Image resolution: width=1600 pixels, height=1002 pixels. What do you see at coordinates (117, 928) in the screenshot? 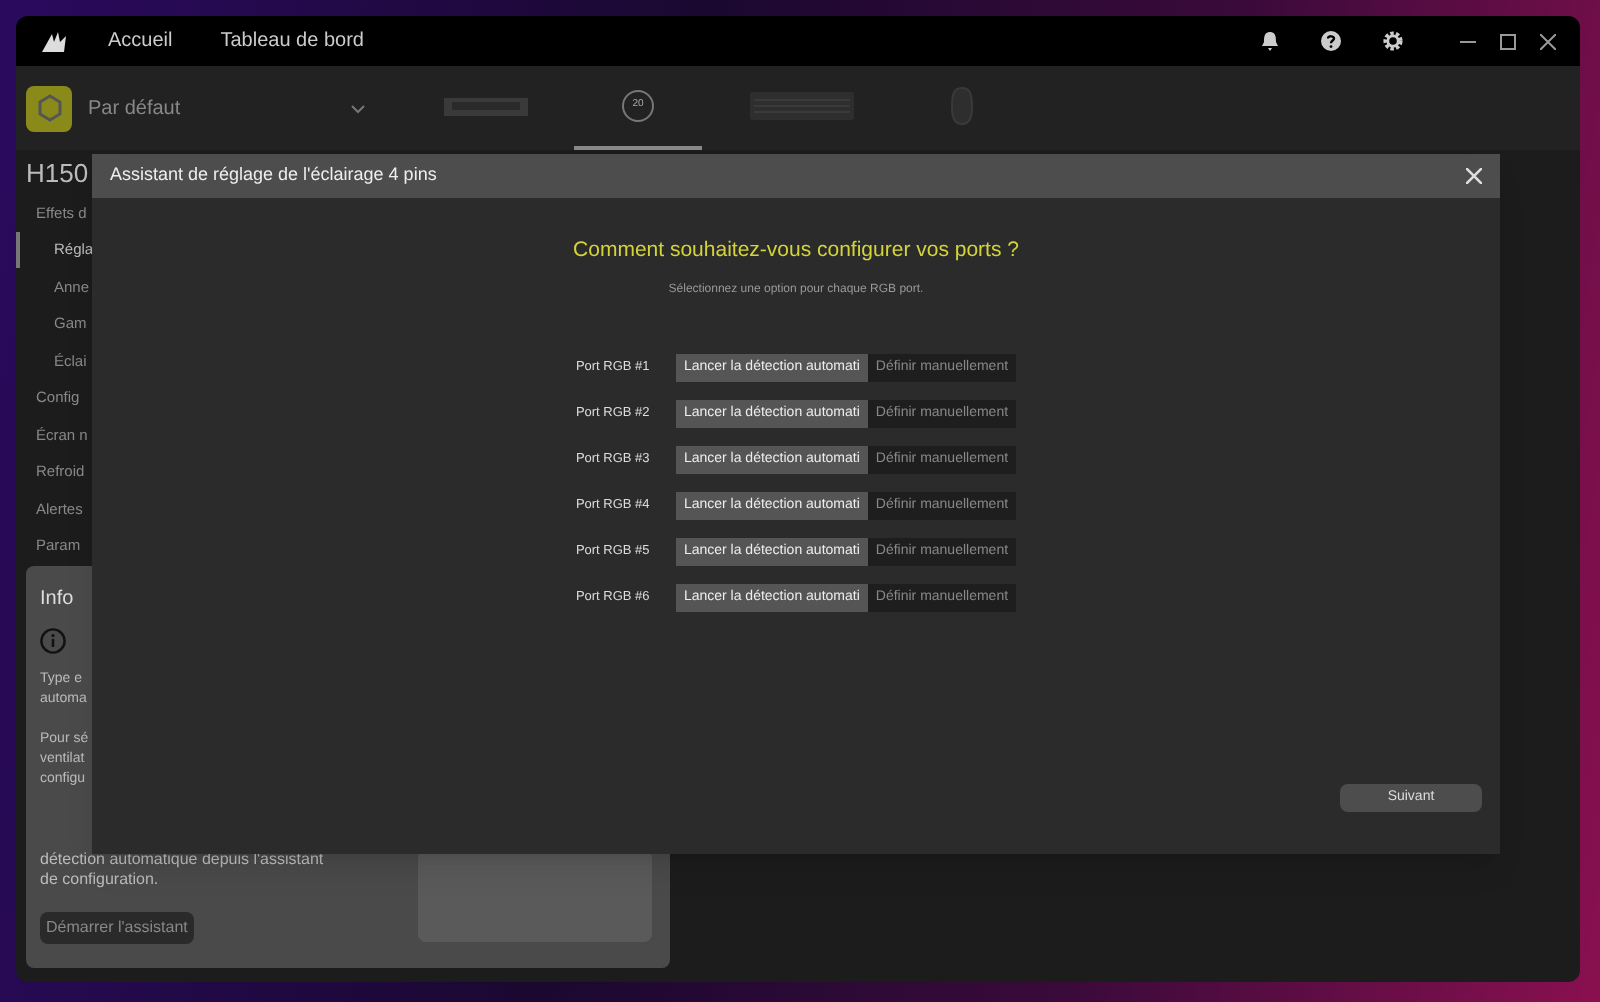
I see `start-assistant-button: Démarrer l'assistant` at bounding box center [117, 928].